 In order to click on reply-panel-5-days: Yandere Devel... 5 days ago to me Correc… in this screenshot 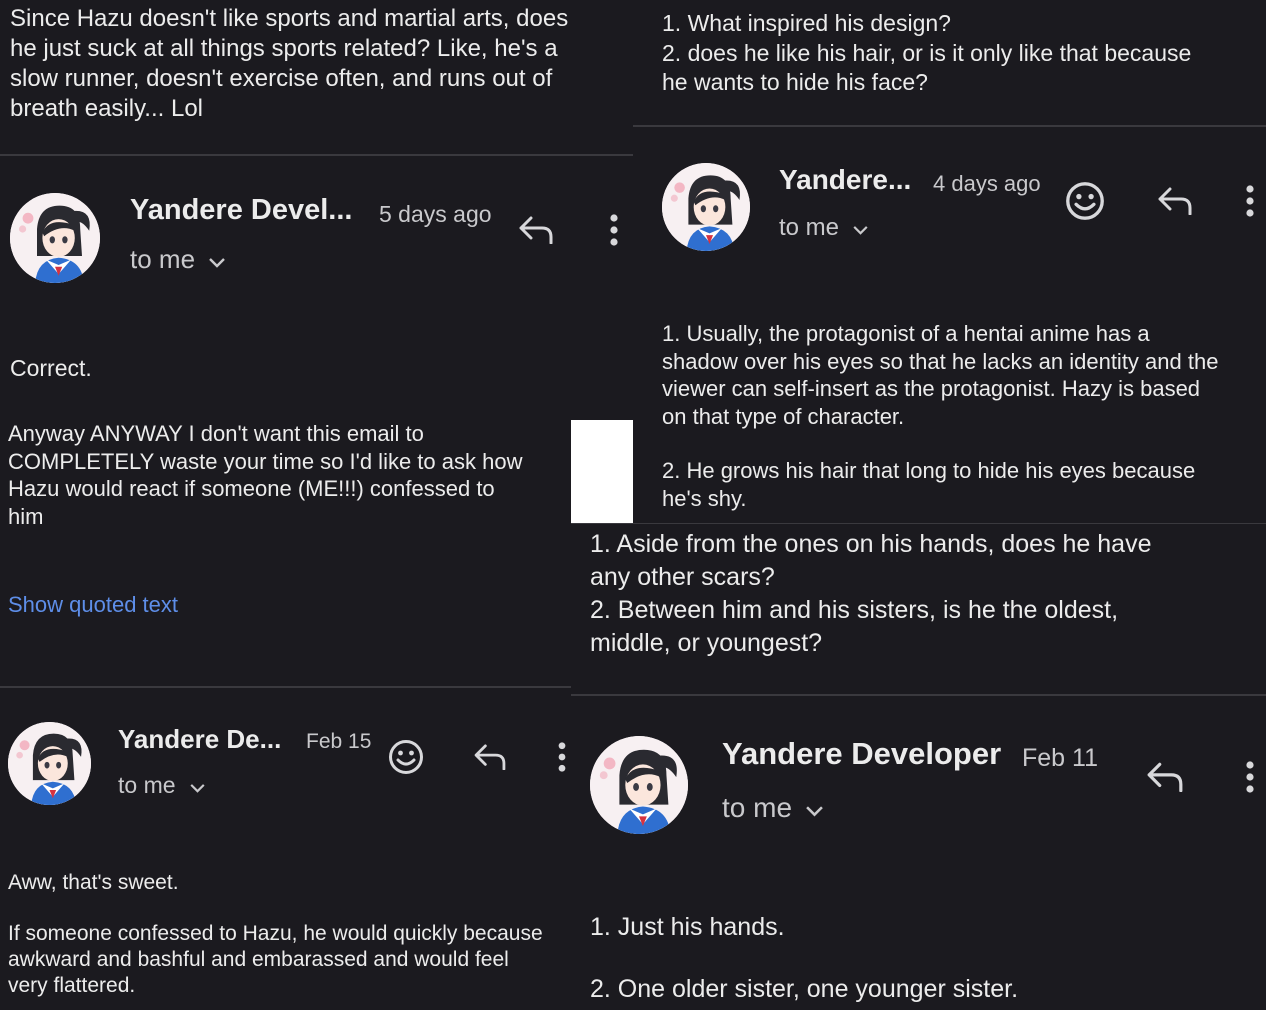, I will do `click(316, 287)`.